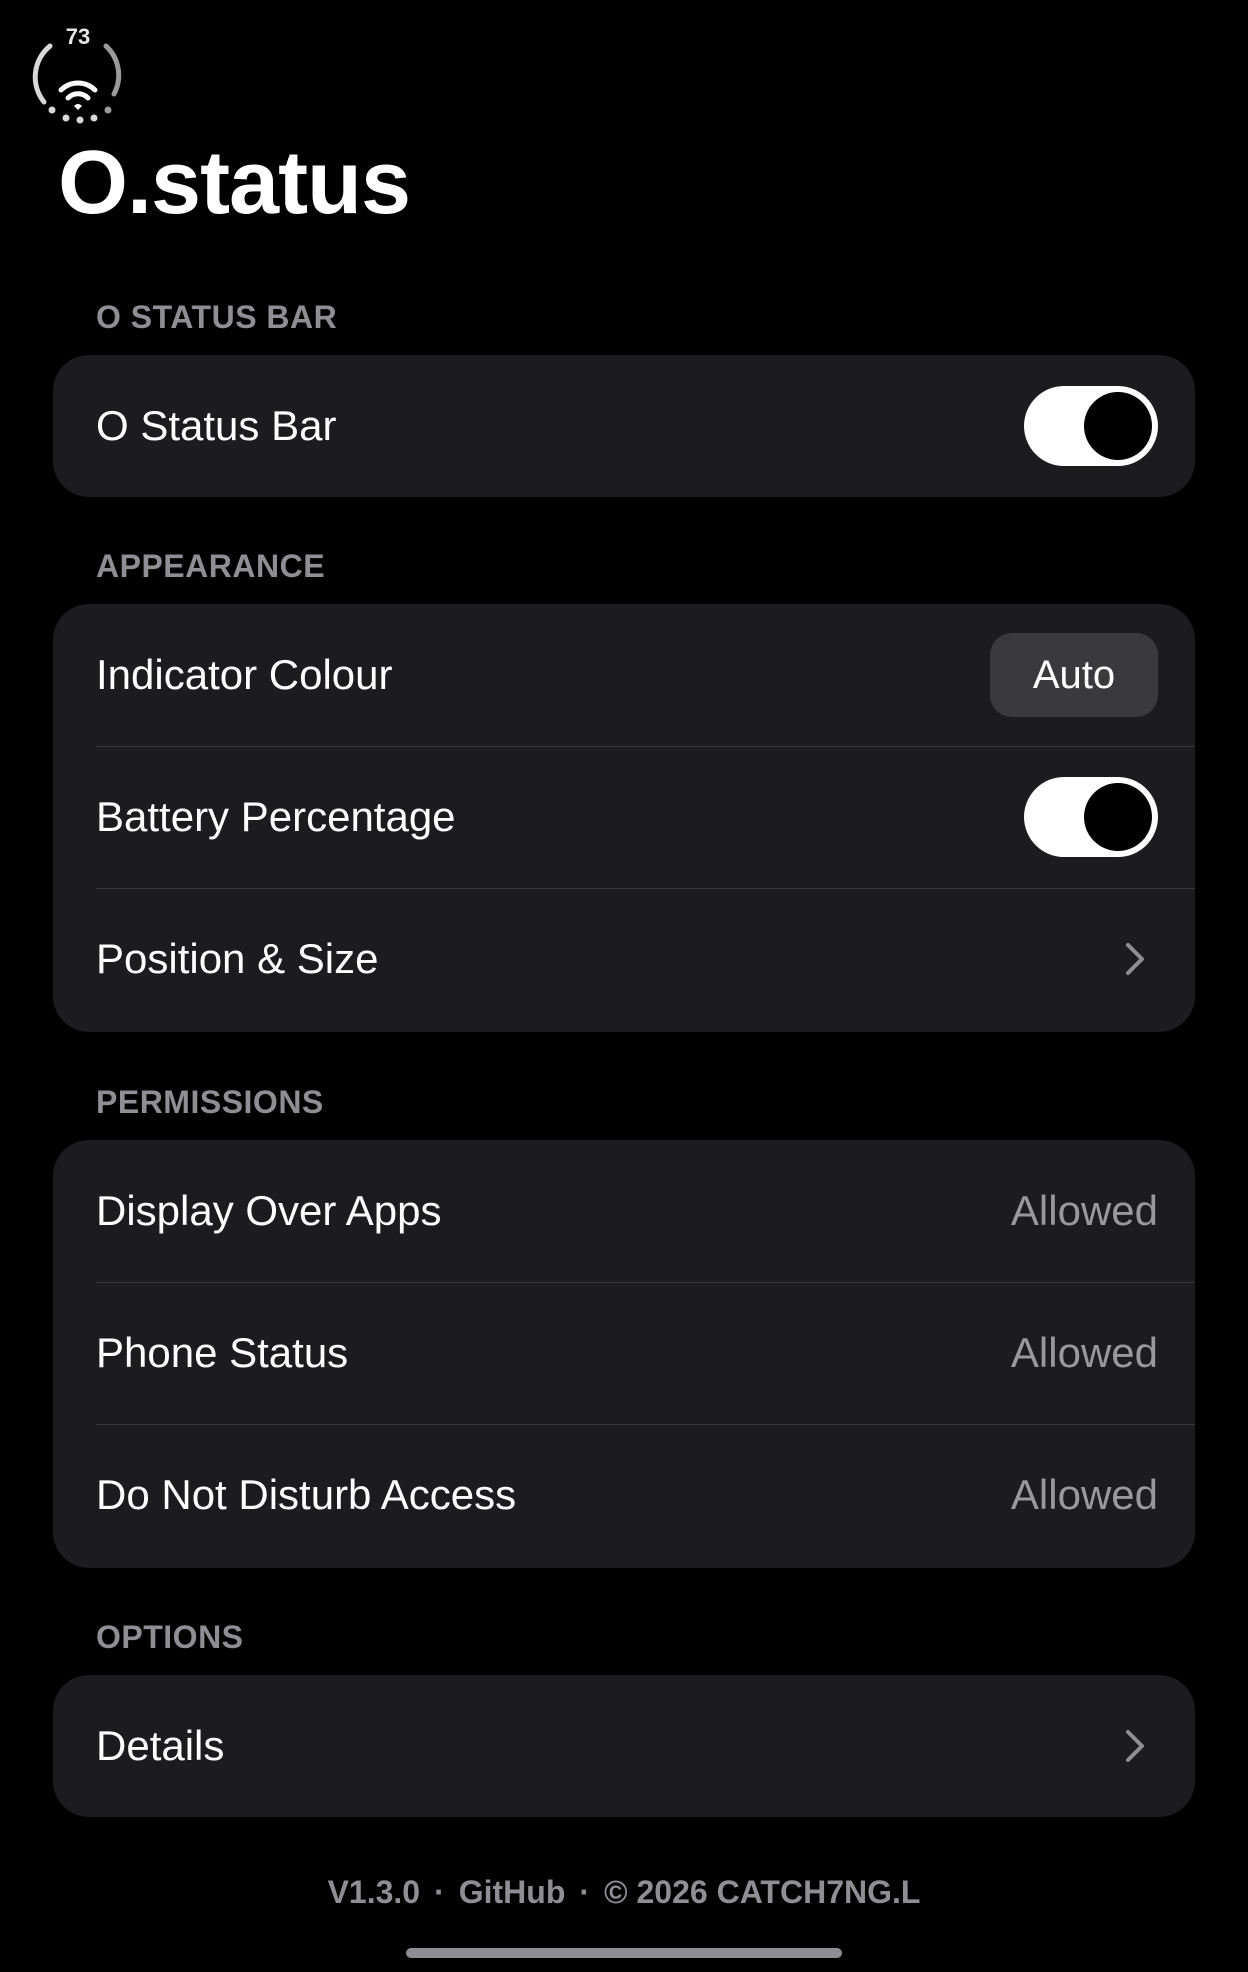 This screenshot has width=1248, height=1972. Describe the element at coordinates (237, 958) in the screenshot. I see `row-label: Position & Size` at that location.